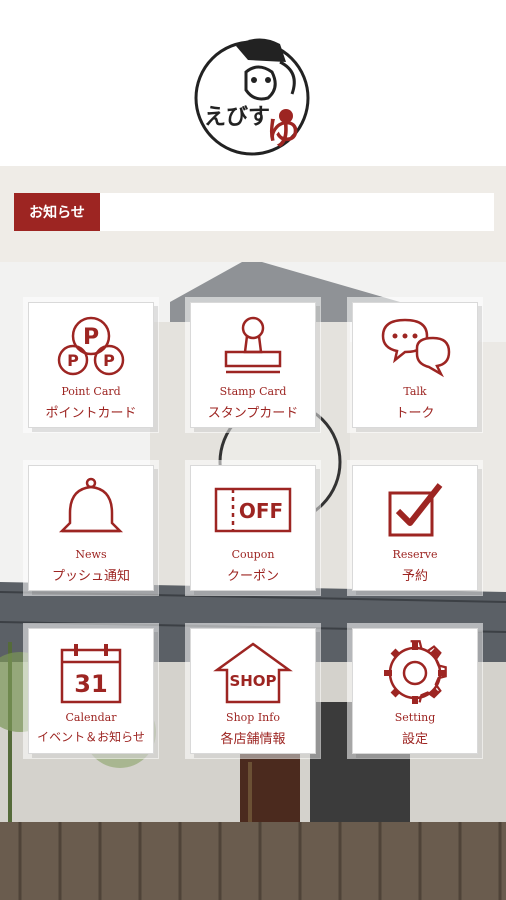 The width and height of the screenshot is (506, 900). I want to click on checkbox-icon, so click(415, 510).